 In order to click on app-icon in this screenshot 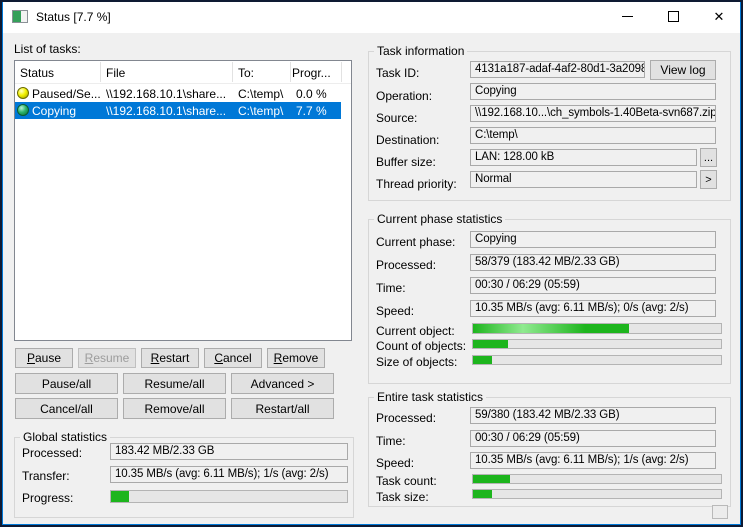, I will do `click(20, 16)`.